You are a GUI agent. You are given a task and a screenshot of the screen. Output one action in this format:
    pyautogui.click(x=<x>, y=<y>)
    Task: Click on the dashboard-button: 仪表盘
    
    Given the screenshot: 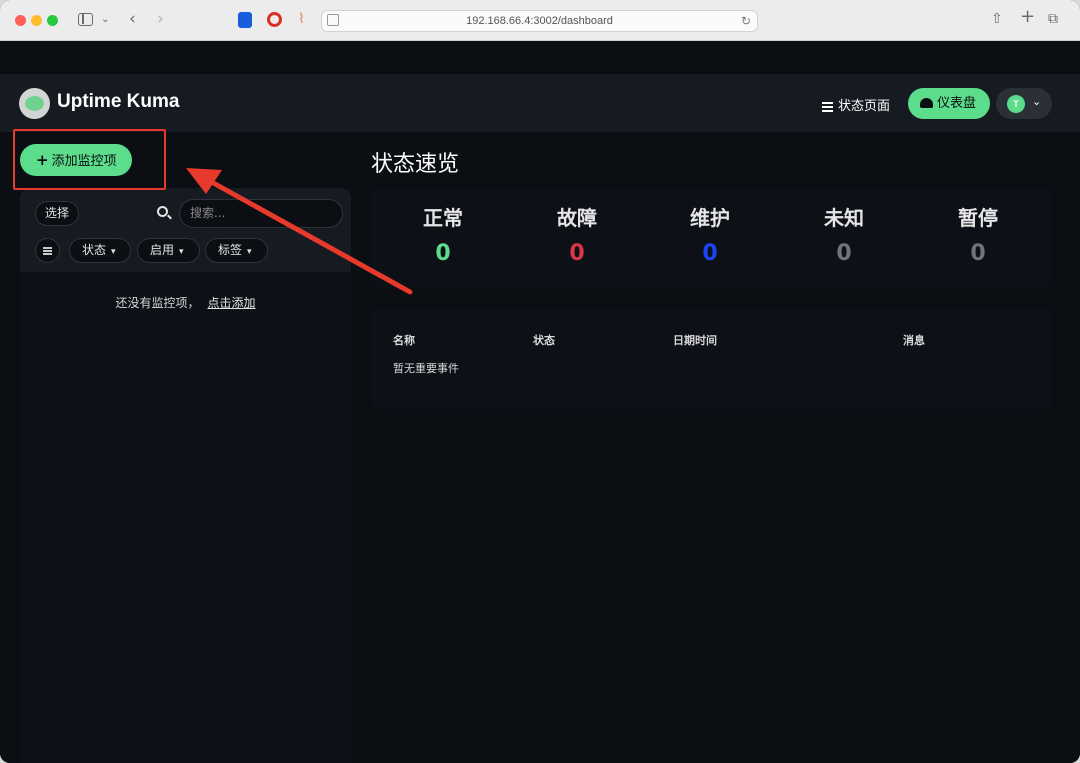 What is the action you would take?
    pyautogui.click(x=949, y=103)
    